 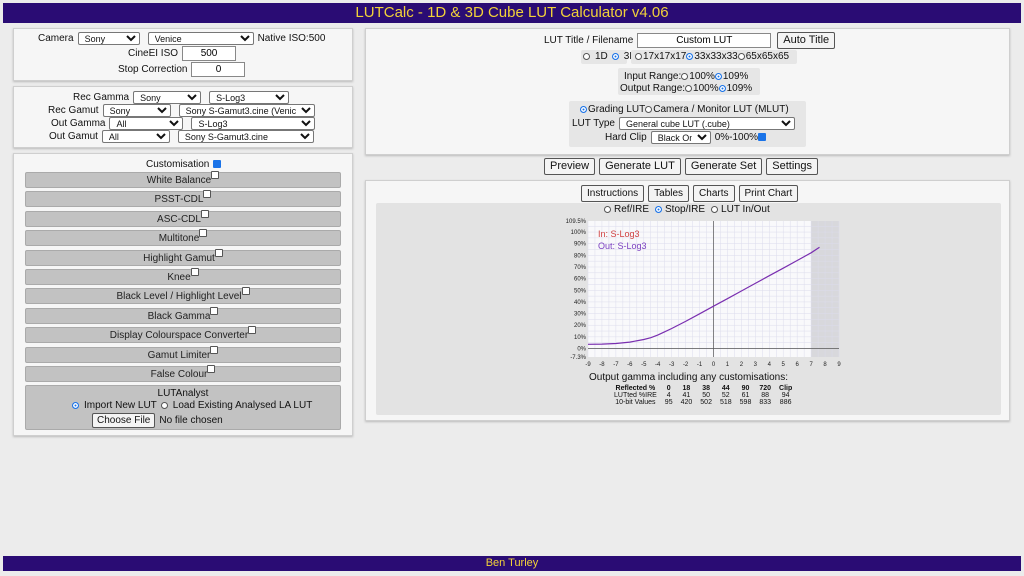 What do you see at coordinates (183, 257) in the screenshot?
I see `bar-highlight-gamut: Highlight Gamut` at bounding box center [183, 257].